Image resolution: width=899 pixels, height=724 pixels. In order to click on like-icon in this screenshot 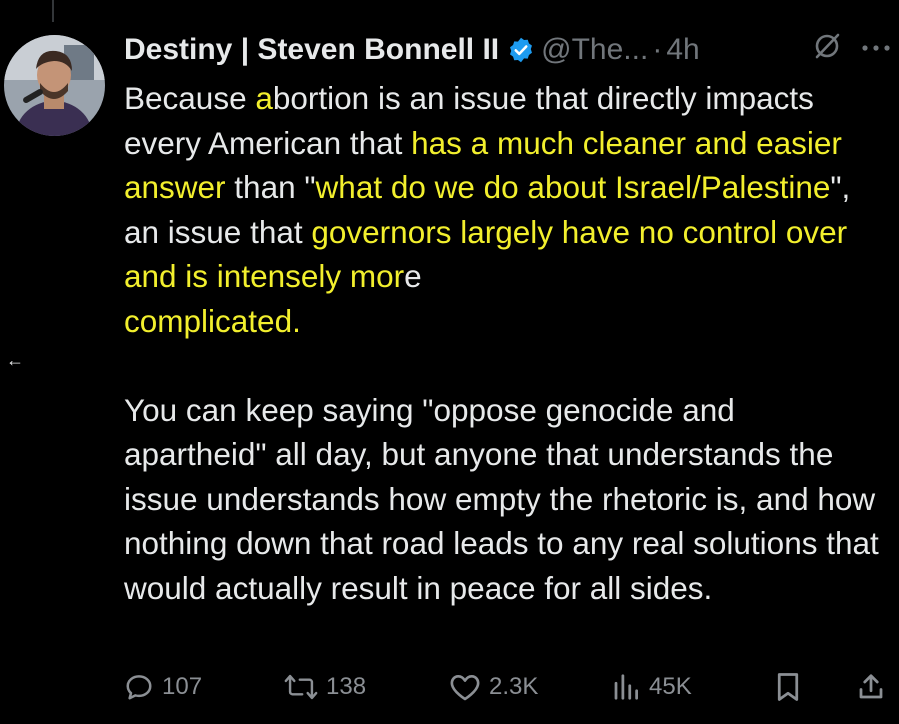, I will do `click(465, 687)`.